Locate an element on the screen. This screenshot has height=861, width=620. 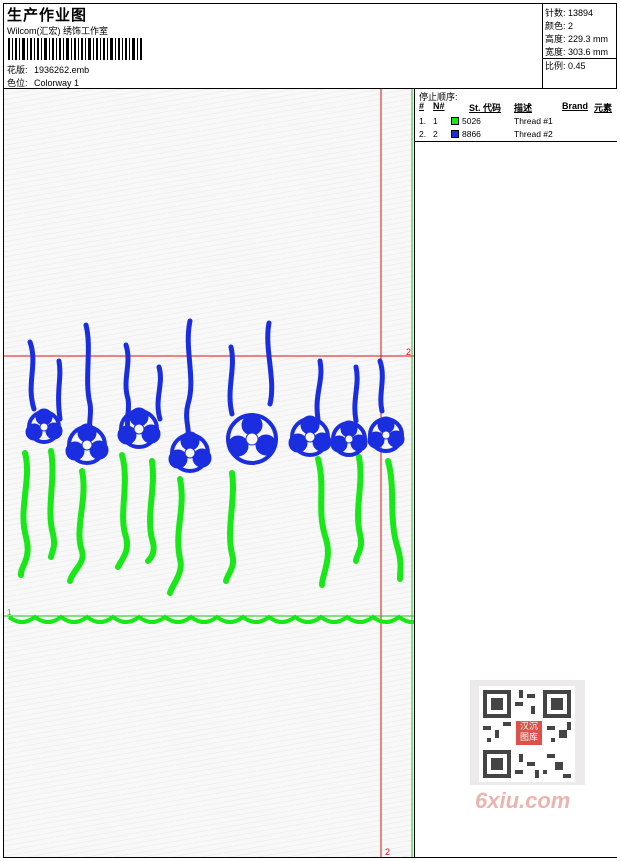
color-count: 颜色: 2 is located at coordinates (559, 26).